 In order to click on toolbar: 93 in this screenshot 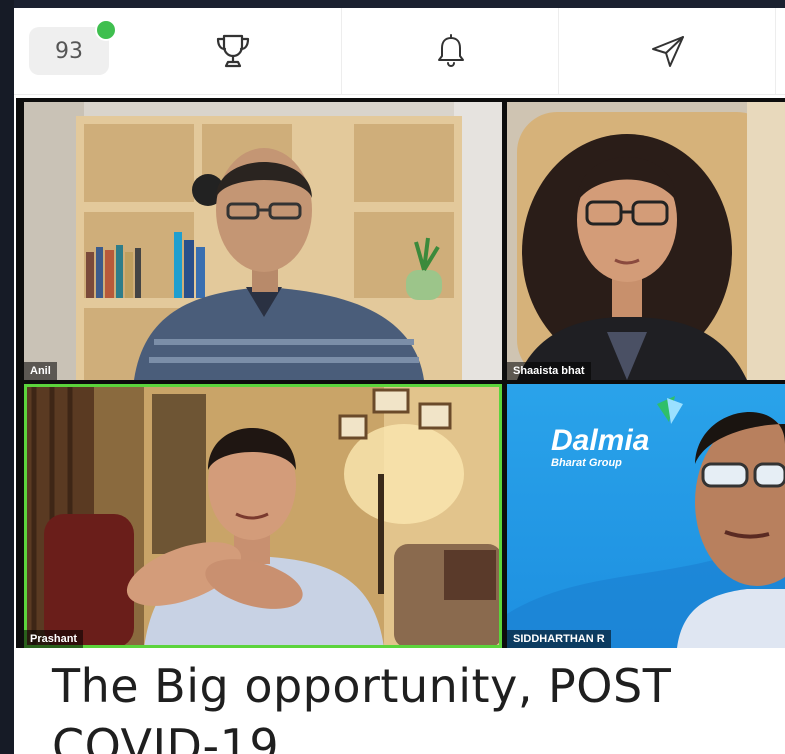, I will do `click(399, 51)`.